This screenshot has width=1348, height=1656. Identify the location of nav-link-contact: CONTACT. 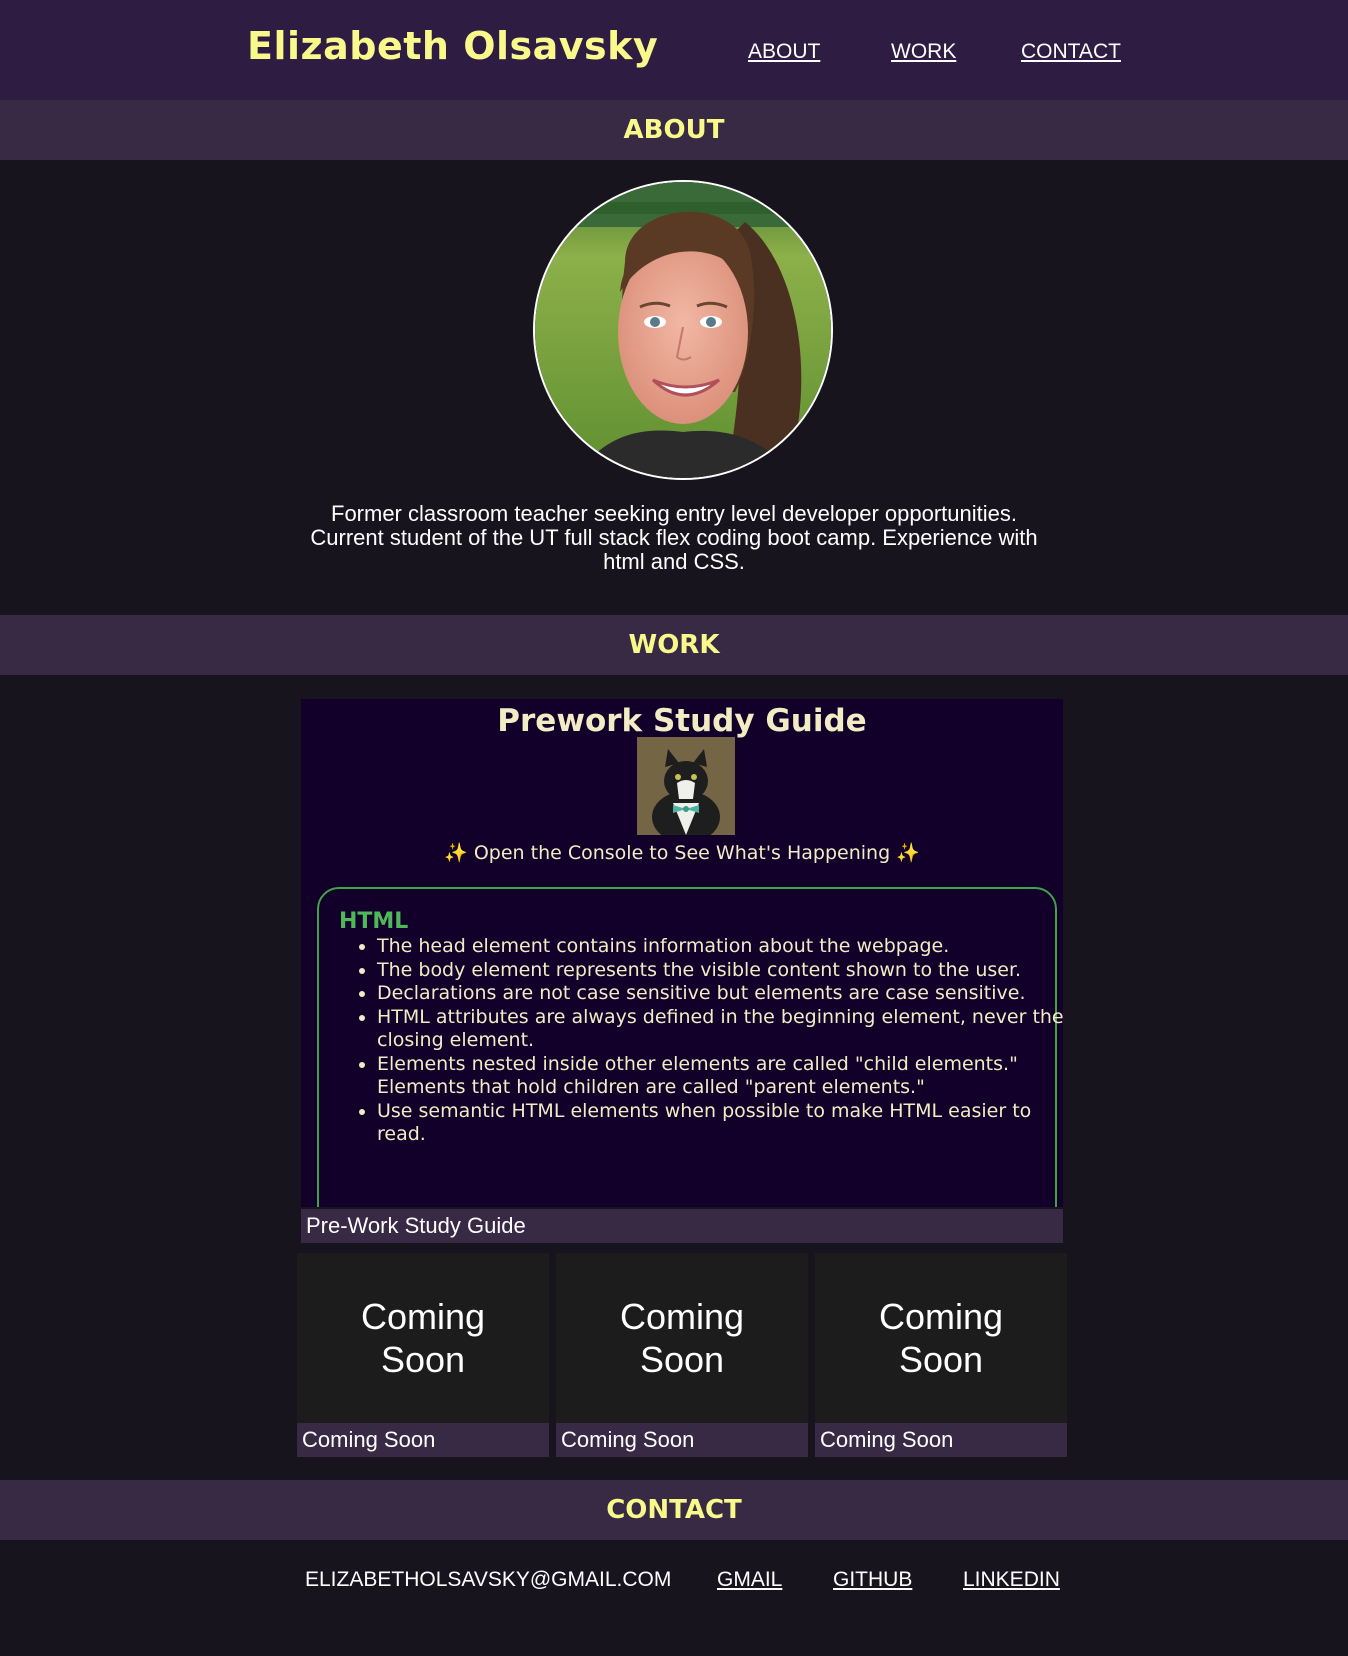
(1071, 52).